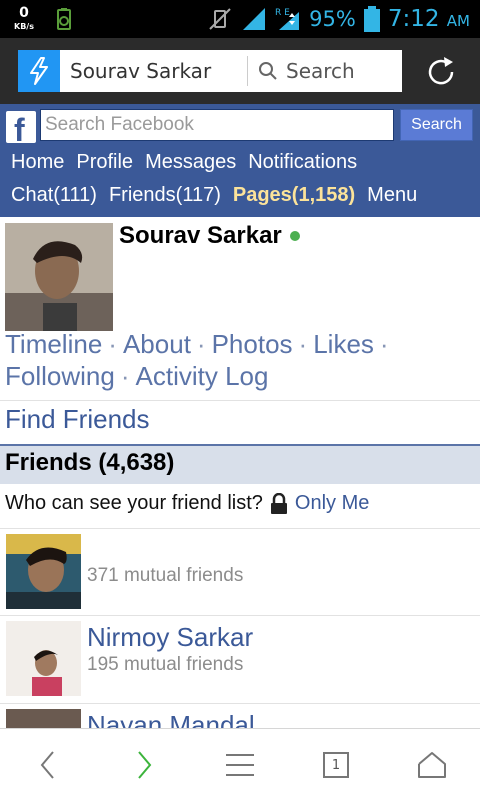 The width and height of the screenshot is (480, 800). What do you see at coordinates (64, 19) in the screenshot?
I see `battery-saver-icon` at bounding box center [64, 19].